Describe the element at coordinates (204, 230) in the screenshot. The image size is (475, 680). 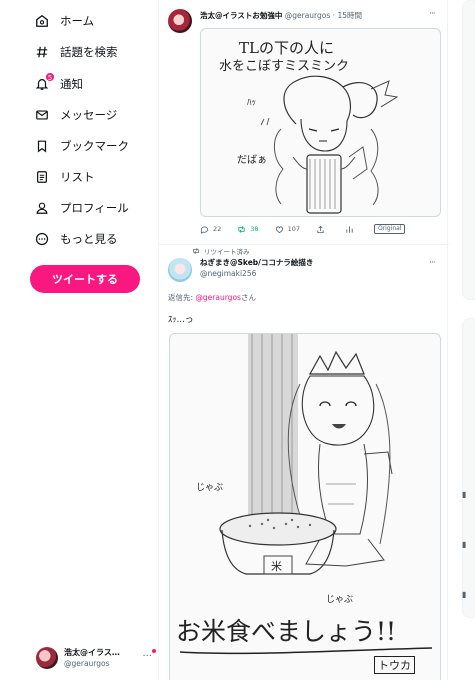
I see `reply-icon` at that location.